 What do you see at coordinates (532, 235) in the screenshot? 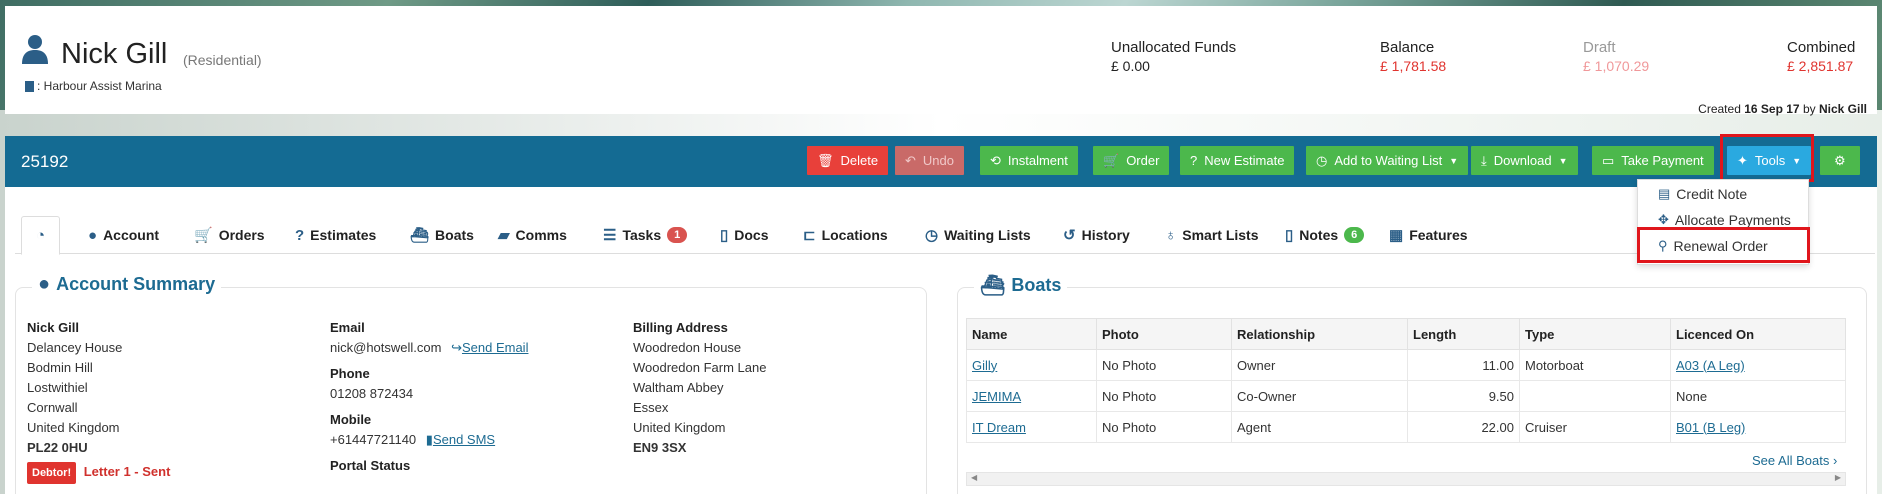
I see `tab-comms: ▰ Comms` at bounding box center [532, 235].